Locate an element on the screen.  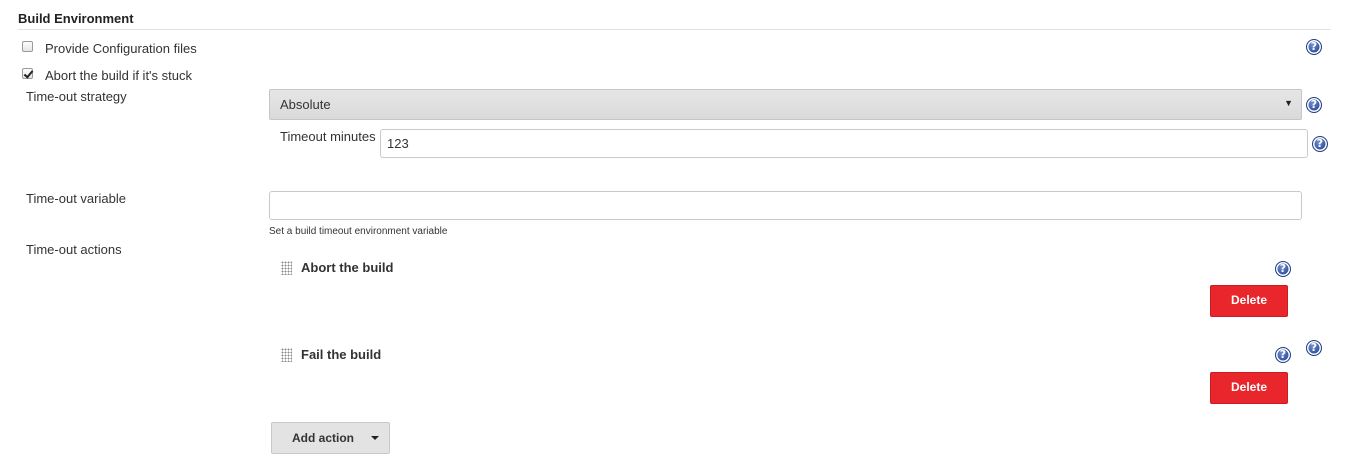
provide-config-label: Provide Configuration files is located at coordinates (121, 48).